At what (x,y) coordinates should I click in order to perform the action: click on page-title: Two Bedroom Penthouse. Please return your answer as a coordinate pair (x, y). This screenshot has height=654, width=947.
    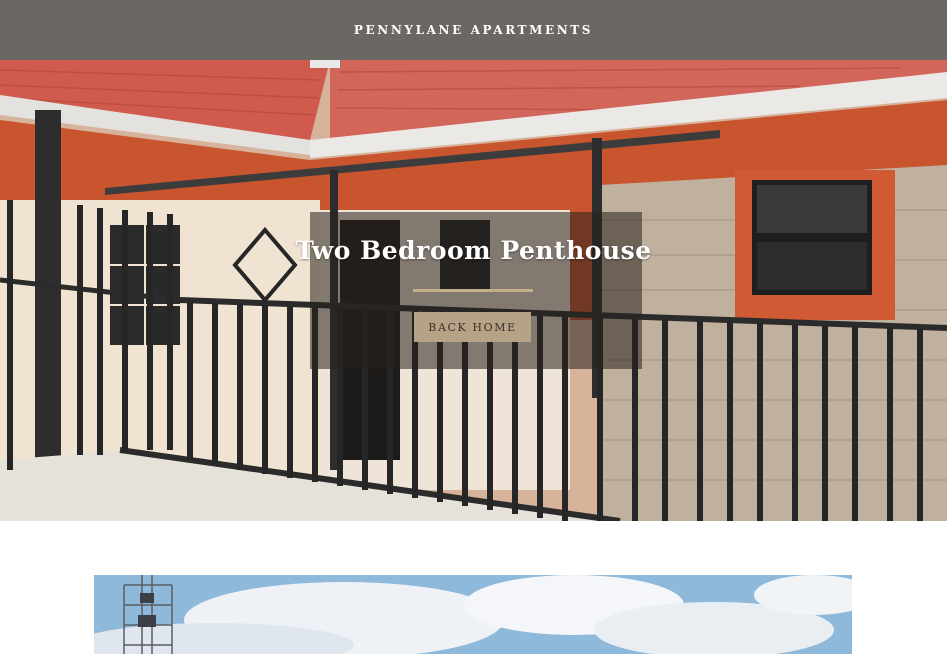
    Looking at the image, I should click on (473, 250).